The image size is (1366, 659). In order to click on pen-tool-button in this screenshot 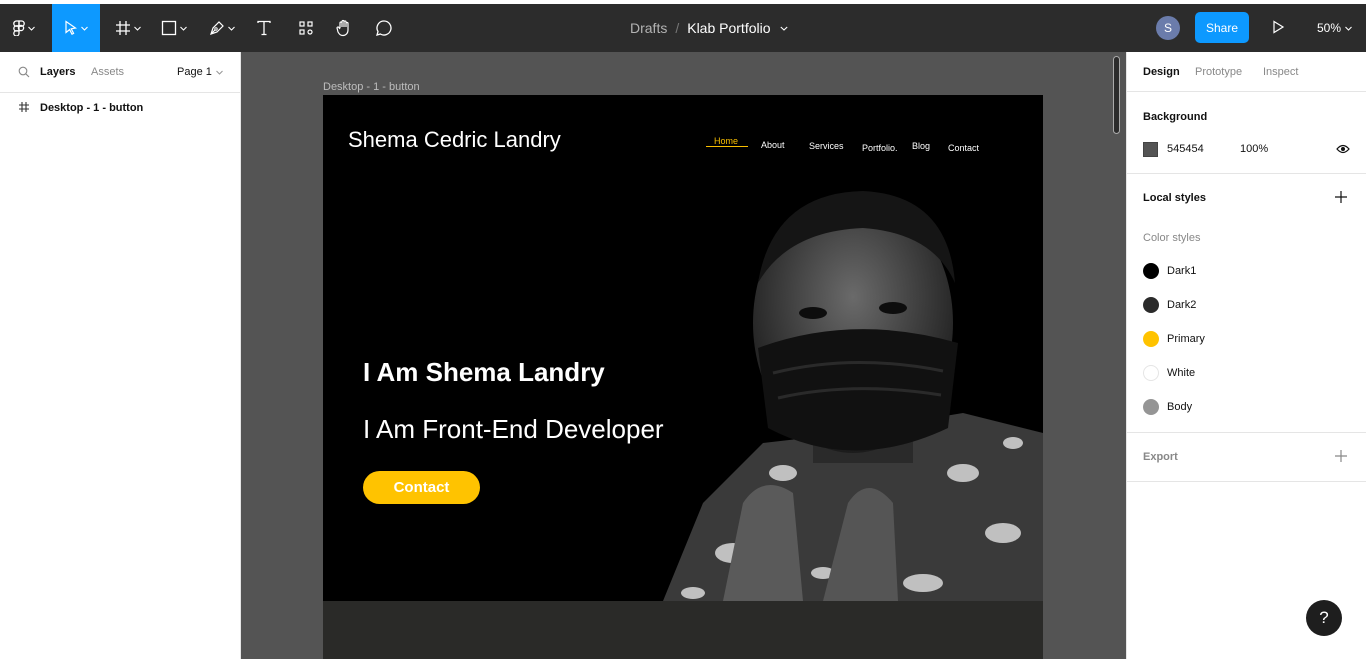, I will do `click(222, 28)`.